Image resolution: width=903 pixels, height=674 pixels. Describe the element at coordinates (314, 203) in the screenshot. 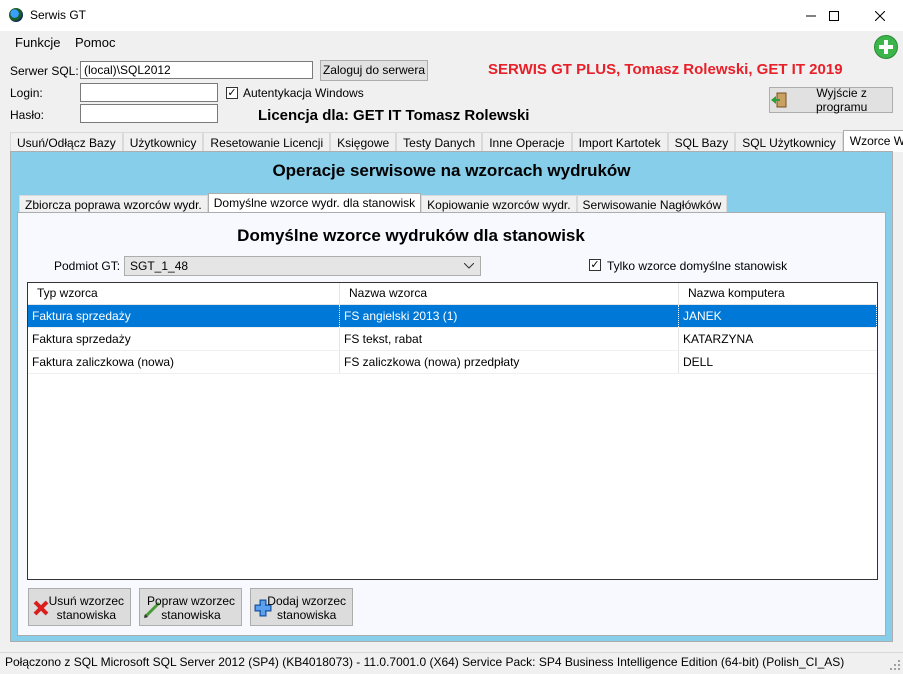

I see `subtab-domyslne: Domyślne wzorce wydr. dla stanowisk` at that location.